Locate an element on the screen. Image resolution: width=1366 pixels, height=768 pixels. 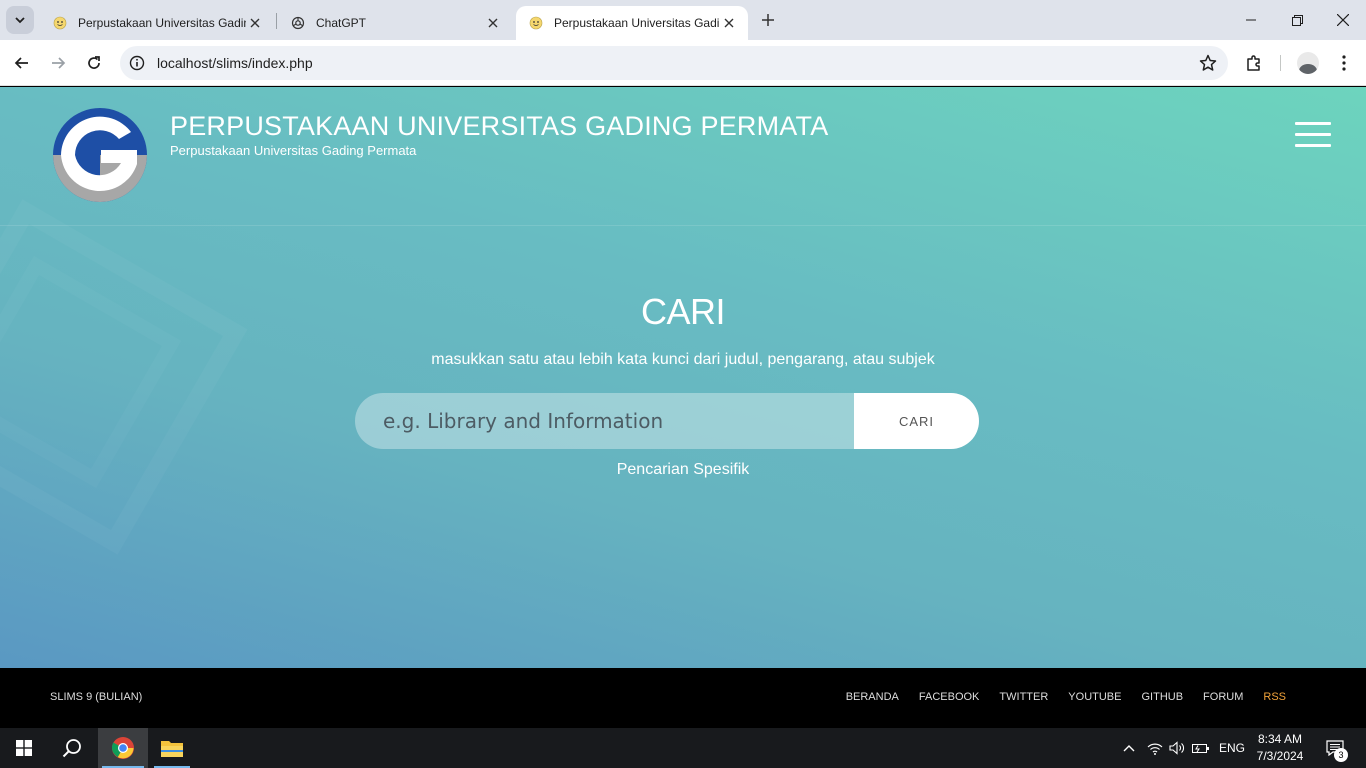
tab-library-active: Perpustakaan Universitas Gadin is located at coordinates (632, 23).